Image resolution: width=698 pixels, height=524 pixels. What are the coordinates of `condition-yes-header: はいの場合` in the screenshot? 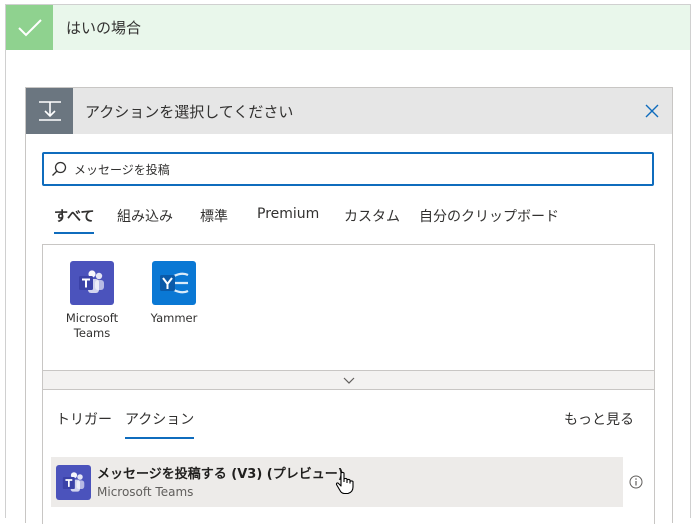 It's located at (348, 27).